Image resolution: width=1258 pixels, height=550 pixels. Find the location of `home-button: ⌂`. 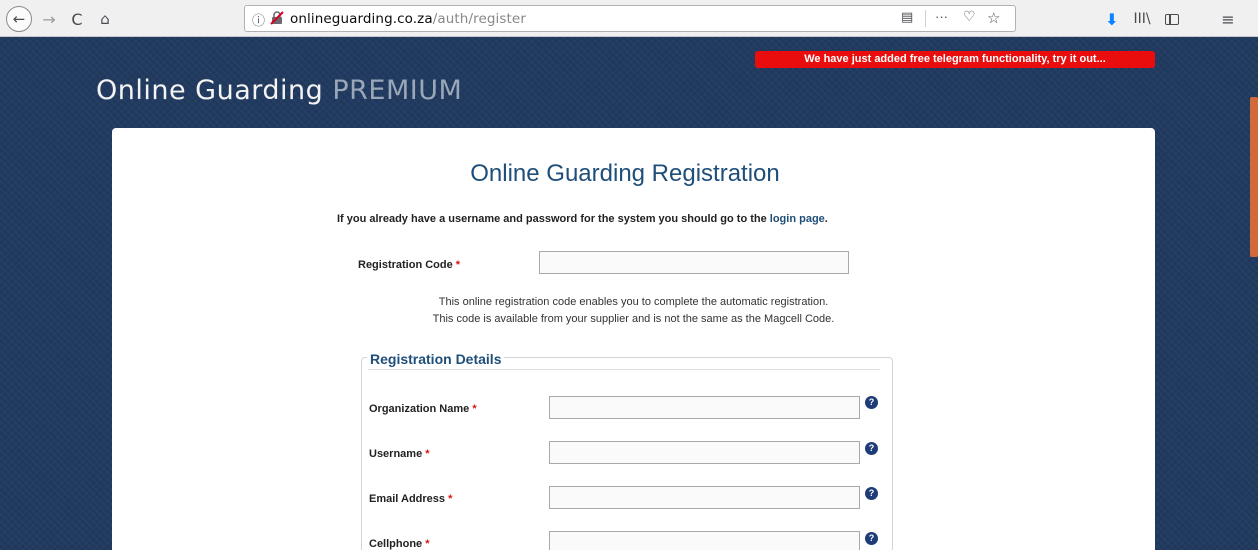

home-button: ⌂ is located at coordinates (105, 19).